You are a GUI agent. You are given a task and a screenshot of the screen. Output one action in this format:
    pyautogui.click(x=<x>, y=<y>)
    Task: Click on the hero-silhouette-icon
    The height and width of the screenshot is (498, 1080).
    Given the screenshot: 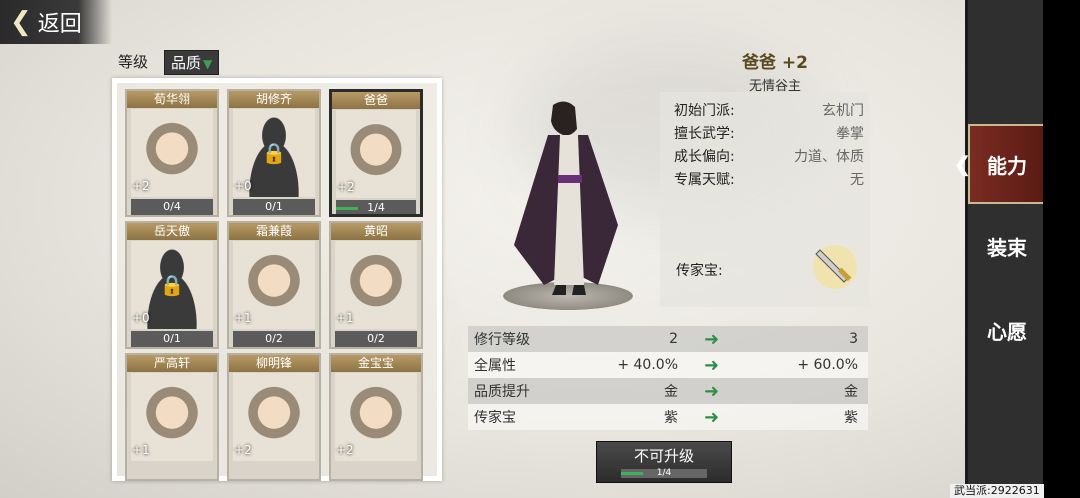 What is the action you would take?
    pyautogui.click(x=566, y=198)
    